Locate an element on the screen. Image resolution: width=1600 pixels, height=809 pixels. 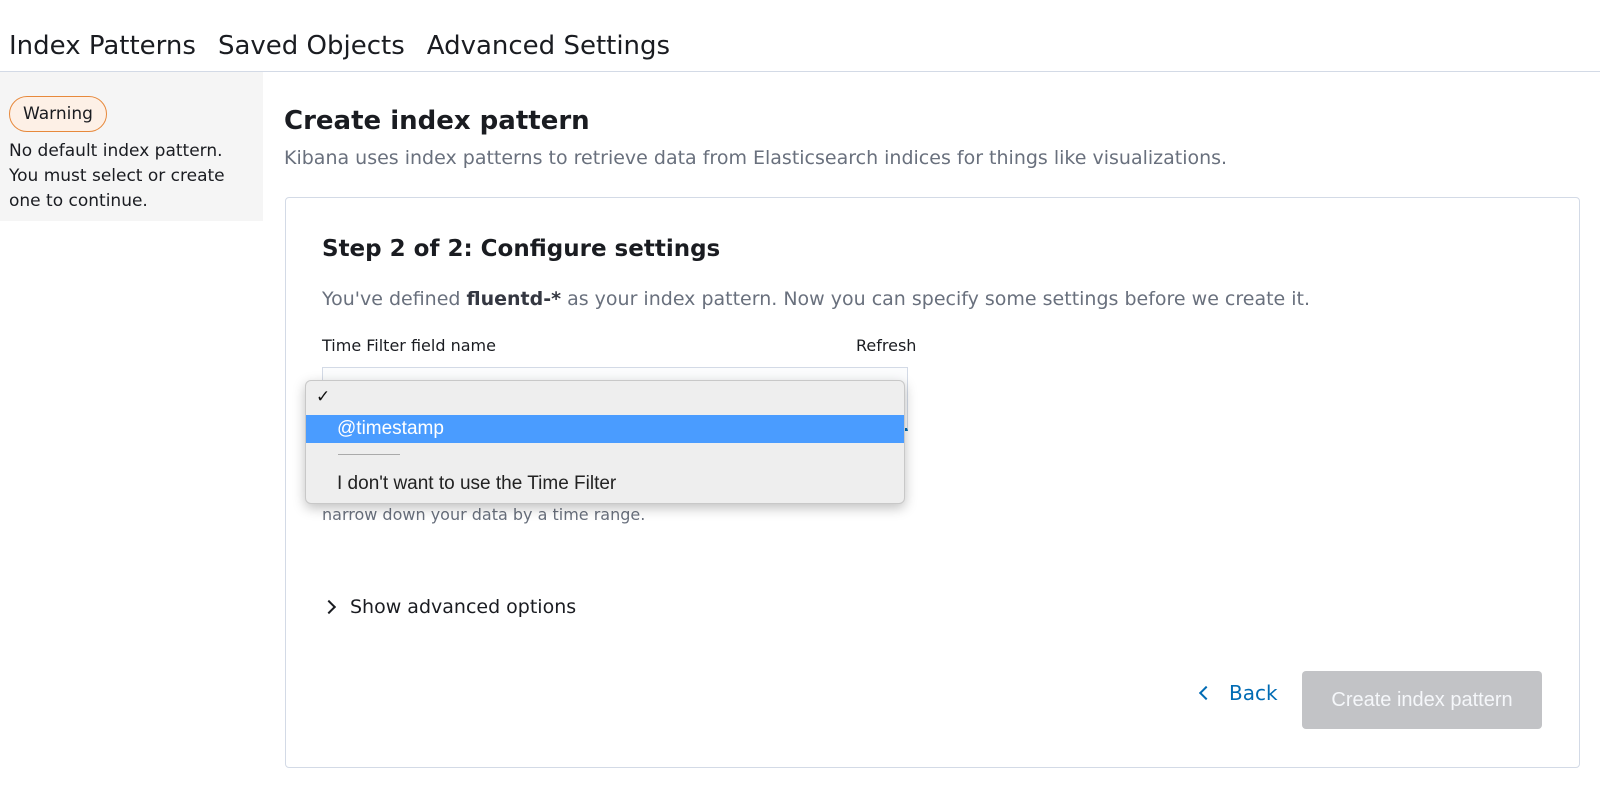
back-label: Back is located at coordinates (1253, 693).